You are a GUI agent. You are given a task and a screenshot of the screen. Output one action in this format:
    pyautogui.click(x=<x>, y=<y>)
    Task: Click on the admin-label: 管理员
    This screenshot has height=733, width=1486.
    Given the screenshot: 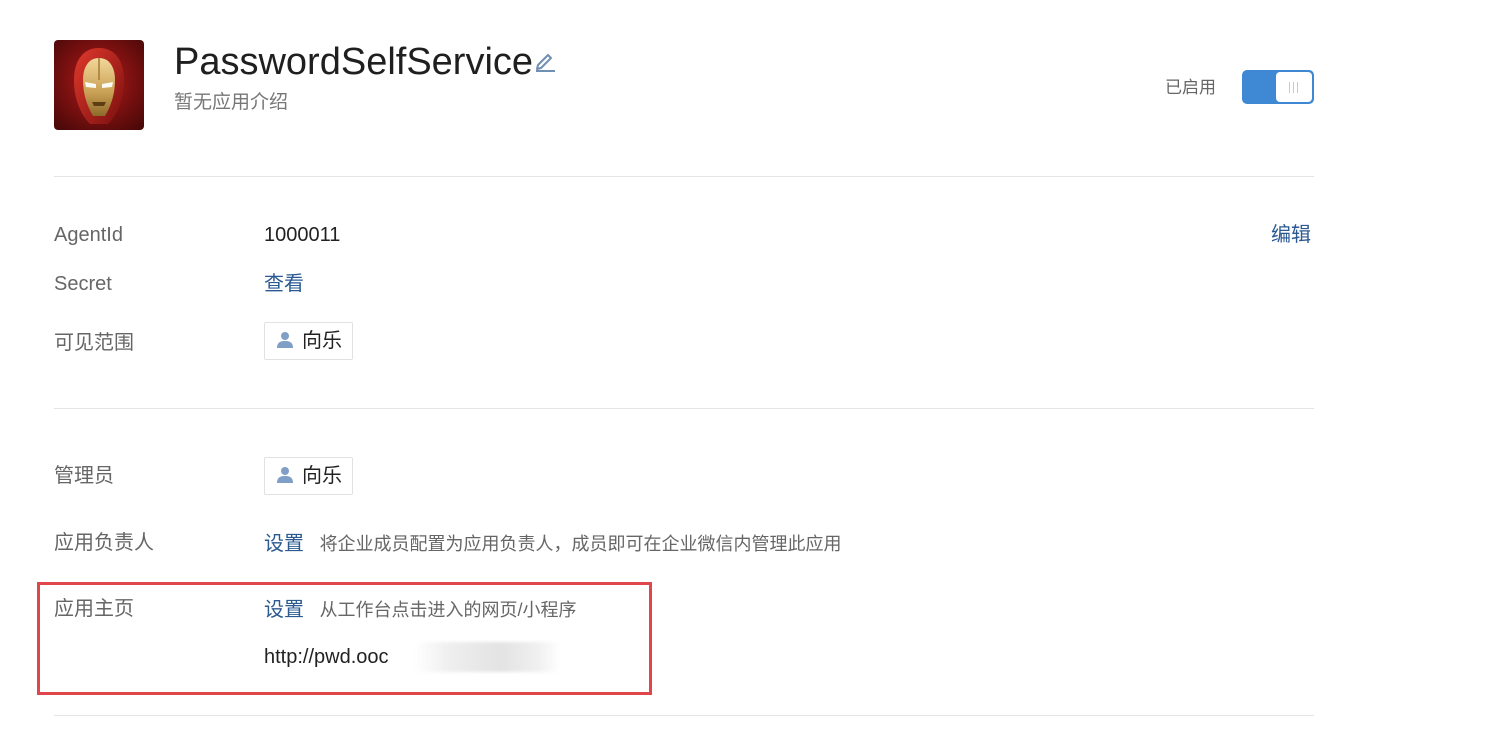 What is the action you would take?
    pyautogui.click(x=84, y=476)
    